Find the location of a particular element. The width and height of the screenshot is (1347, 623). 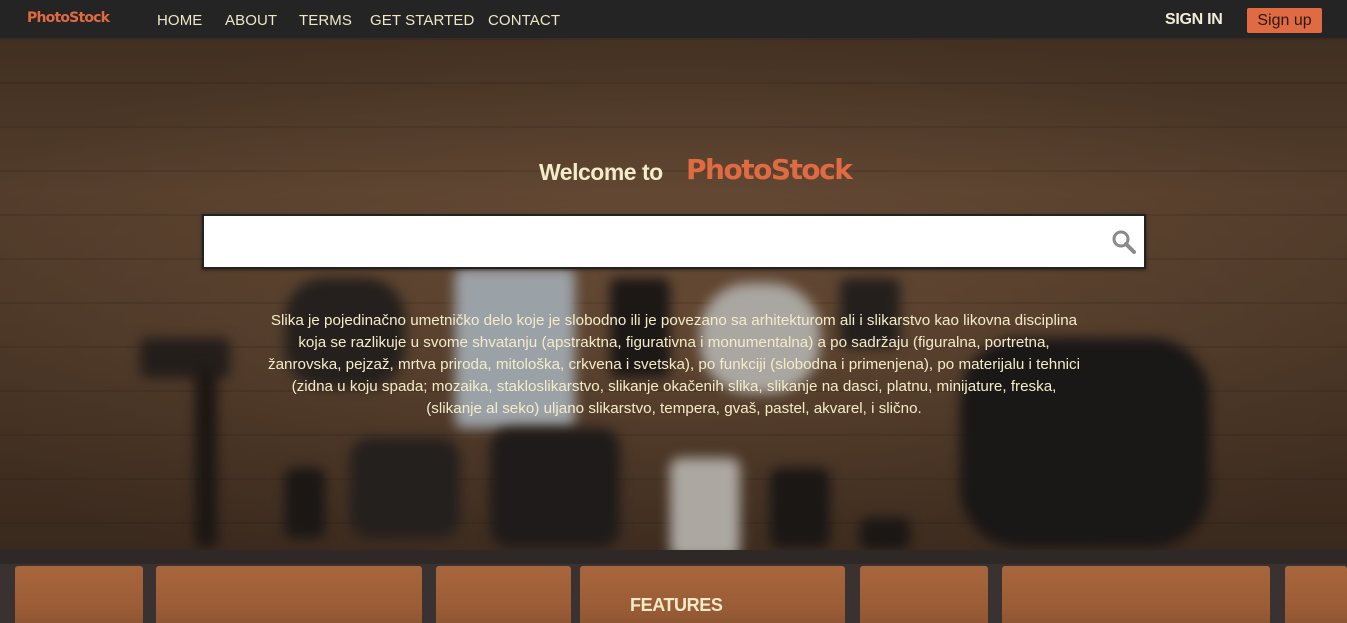

search-icon is located at coordinates (1124, 242).